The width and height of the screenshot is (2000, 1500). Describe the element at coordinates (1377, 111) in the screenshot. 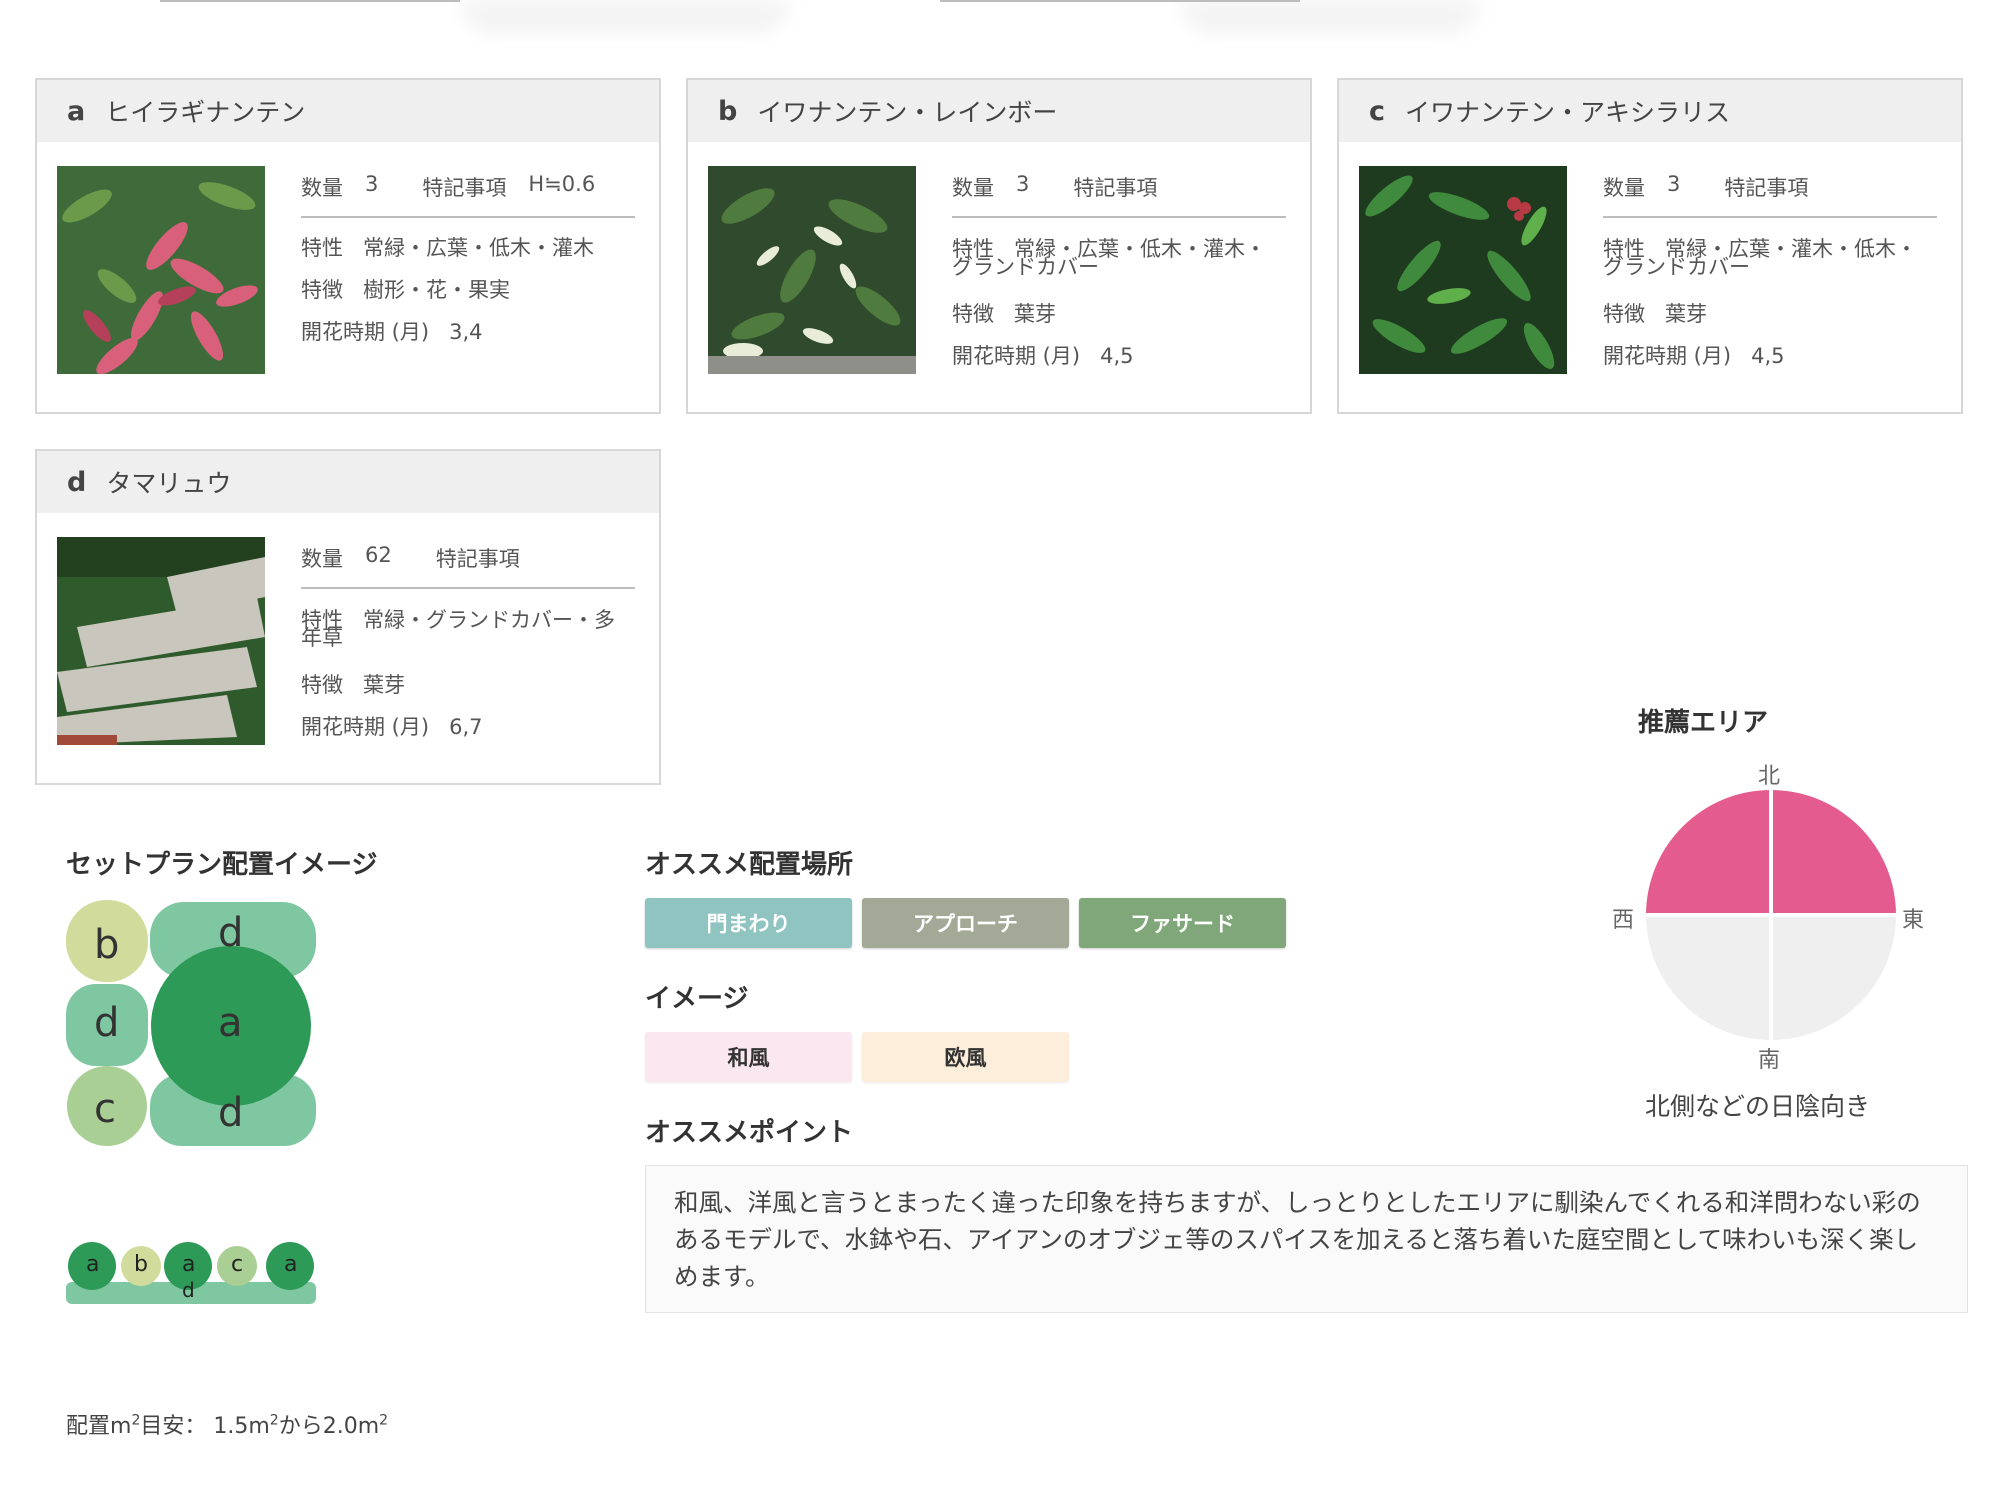

I see `card-letter: c` at that location.